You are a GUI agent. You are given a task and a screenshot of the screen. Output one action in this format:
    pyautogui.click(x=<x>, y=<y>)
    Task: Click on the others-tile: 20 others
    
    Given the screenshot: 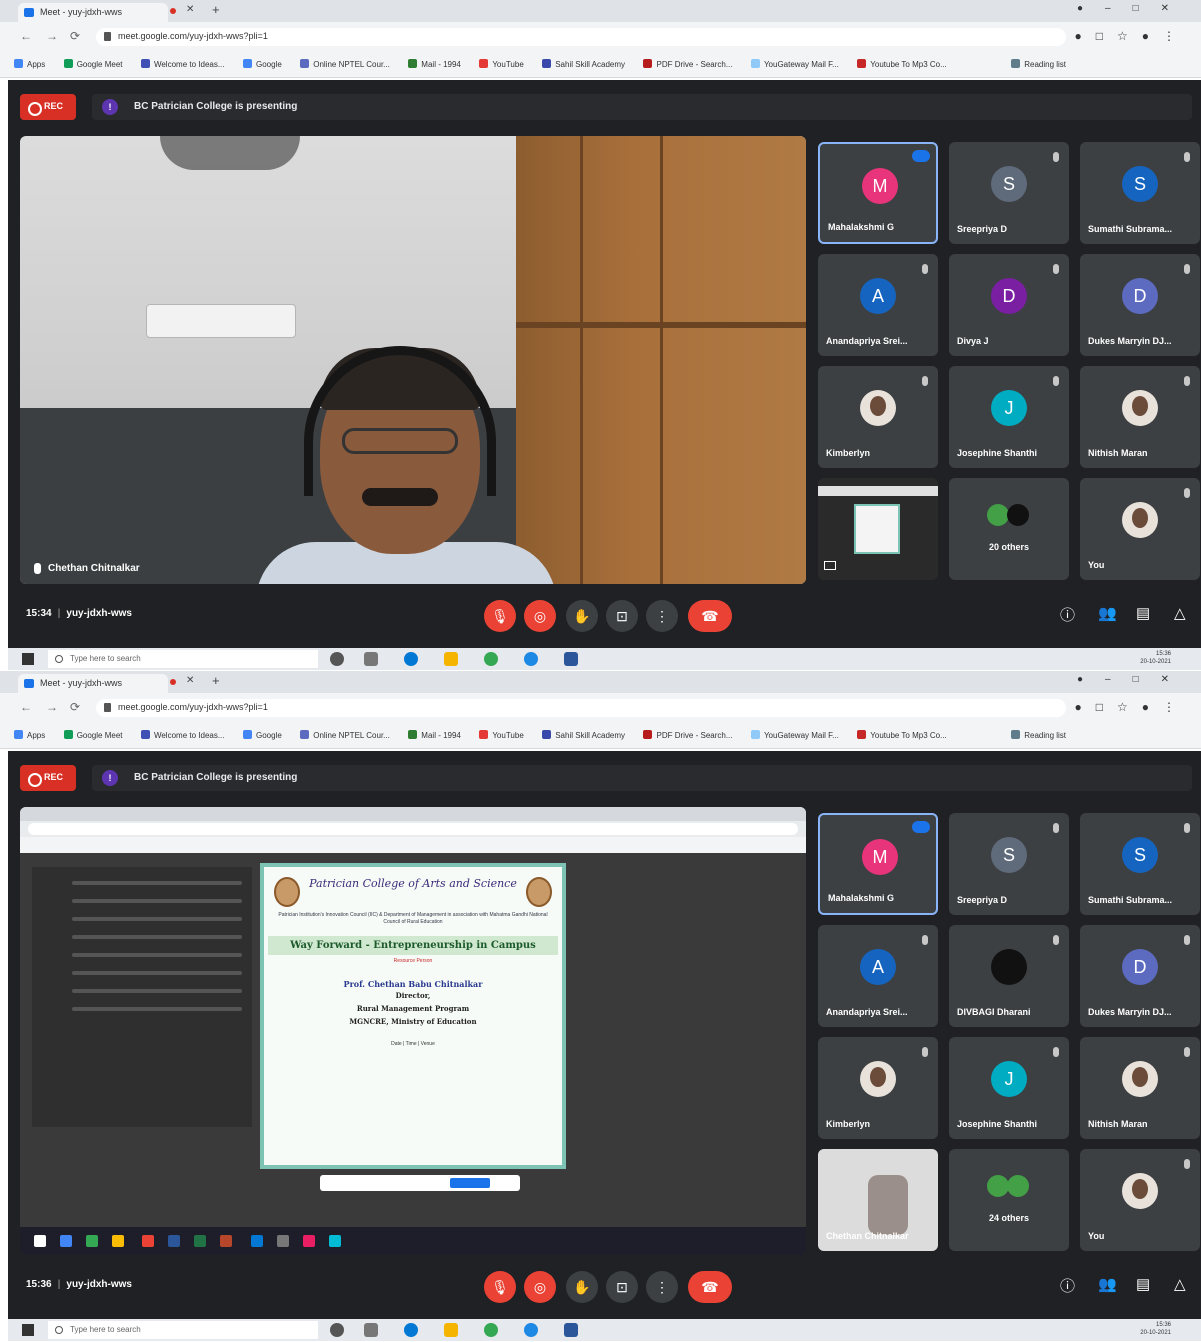 What is the action you would take?
    pyautogui.click(x=1009, y=529)
    